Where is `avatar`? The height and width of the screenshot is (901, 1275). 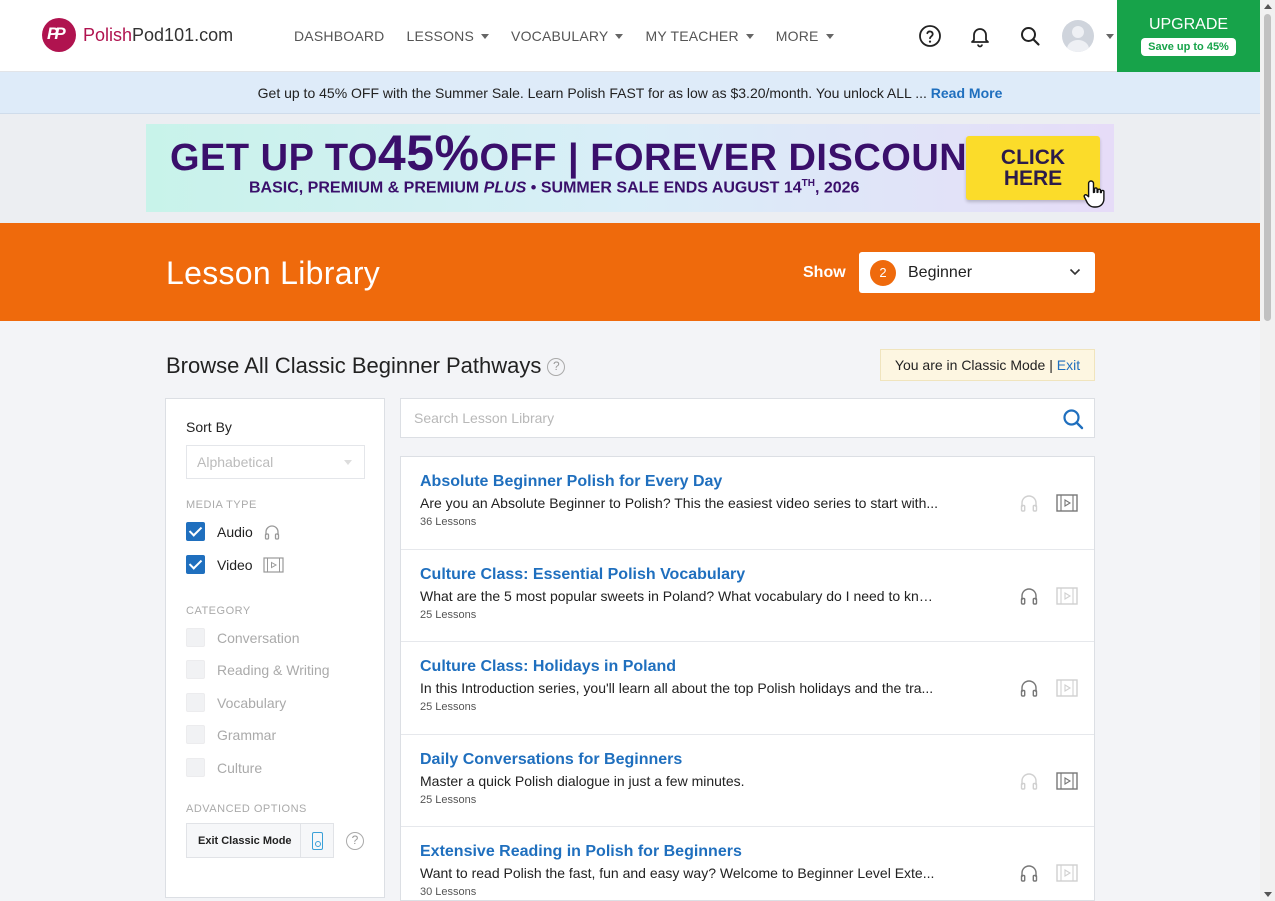
avatar is located at coordinates (1078, 36).